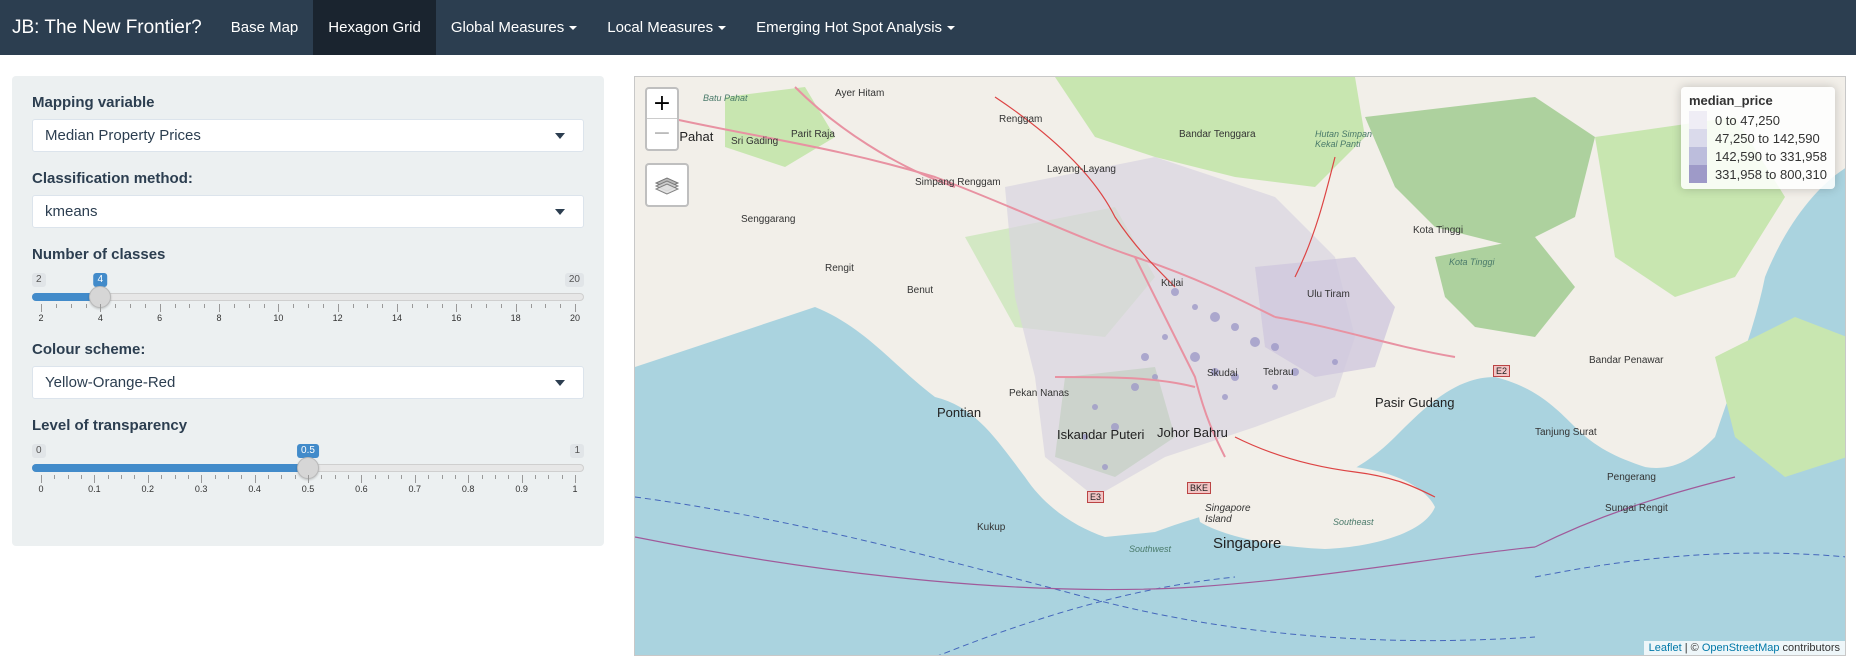  I want to click on map-label-kukup: Kukup, so click(991, 527).